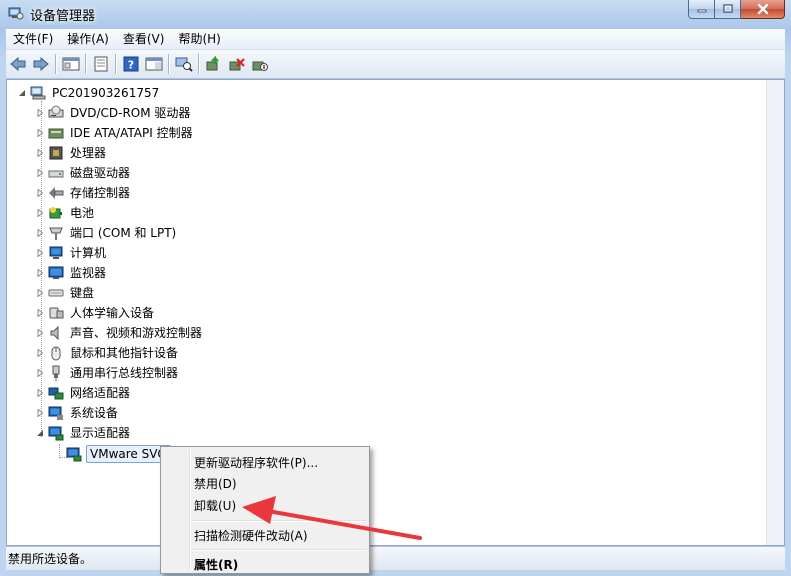 The height and width of the screenshot is (576, 791). What do you see at coordinates (56, 233) in the screenshot?
I see `port-connector-icon` at bounding box center [56, 233].